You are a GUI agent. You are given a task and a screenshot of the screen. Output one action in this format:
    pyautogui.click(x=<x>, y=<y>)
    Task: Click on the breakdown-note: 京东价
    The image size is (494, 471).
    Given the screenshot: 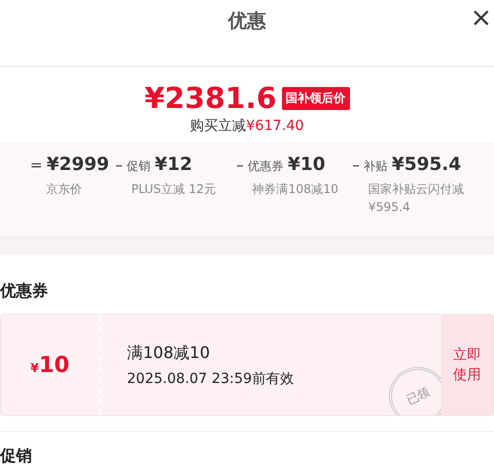 What is the action you would take?
    pyautogui.click(x=64, y=189)
    